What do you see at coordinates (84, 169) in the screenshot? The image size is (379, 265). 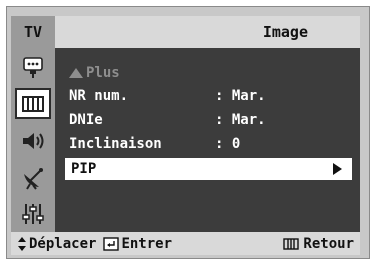 I see `menu-item-label: PIP` at bounding box center [84, 169].